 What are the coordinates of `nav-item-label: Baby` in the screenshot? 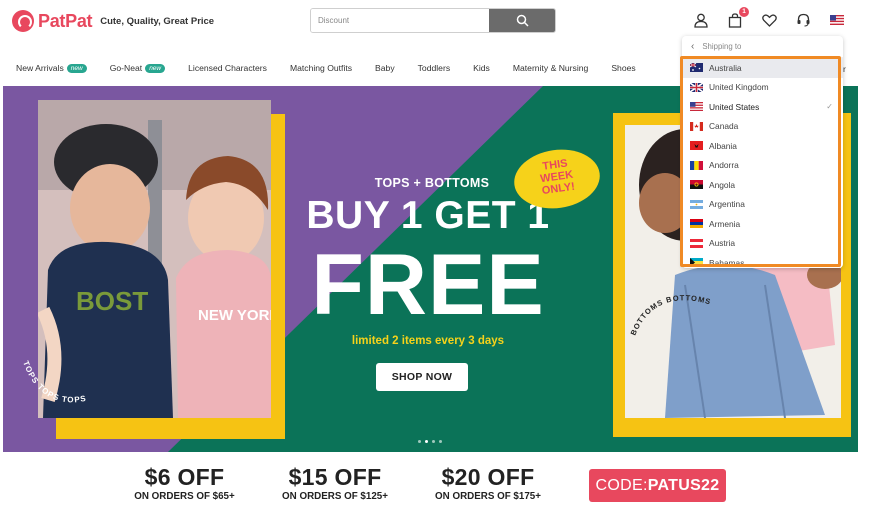 It's located at (385, 68).